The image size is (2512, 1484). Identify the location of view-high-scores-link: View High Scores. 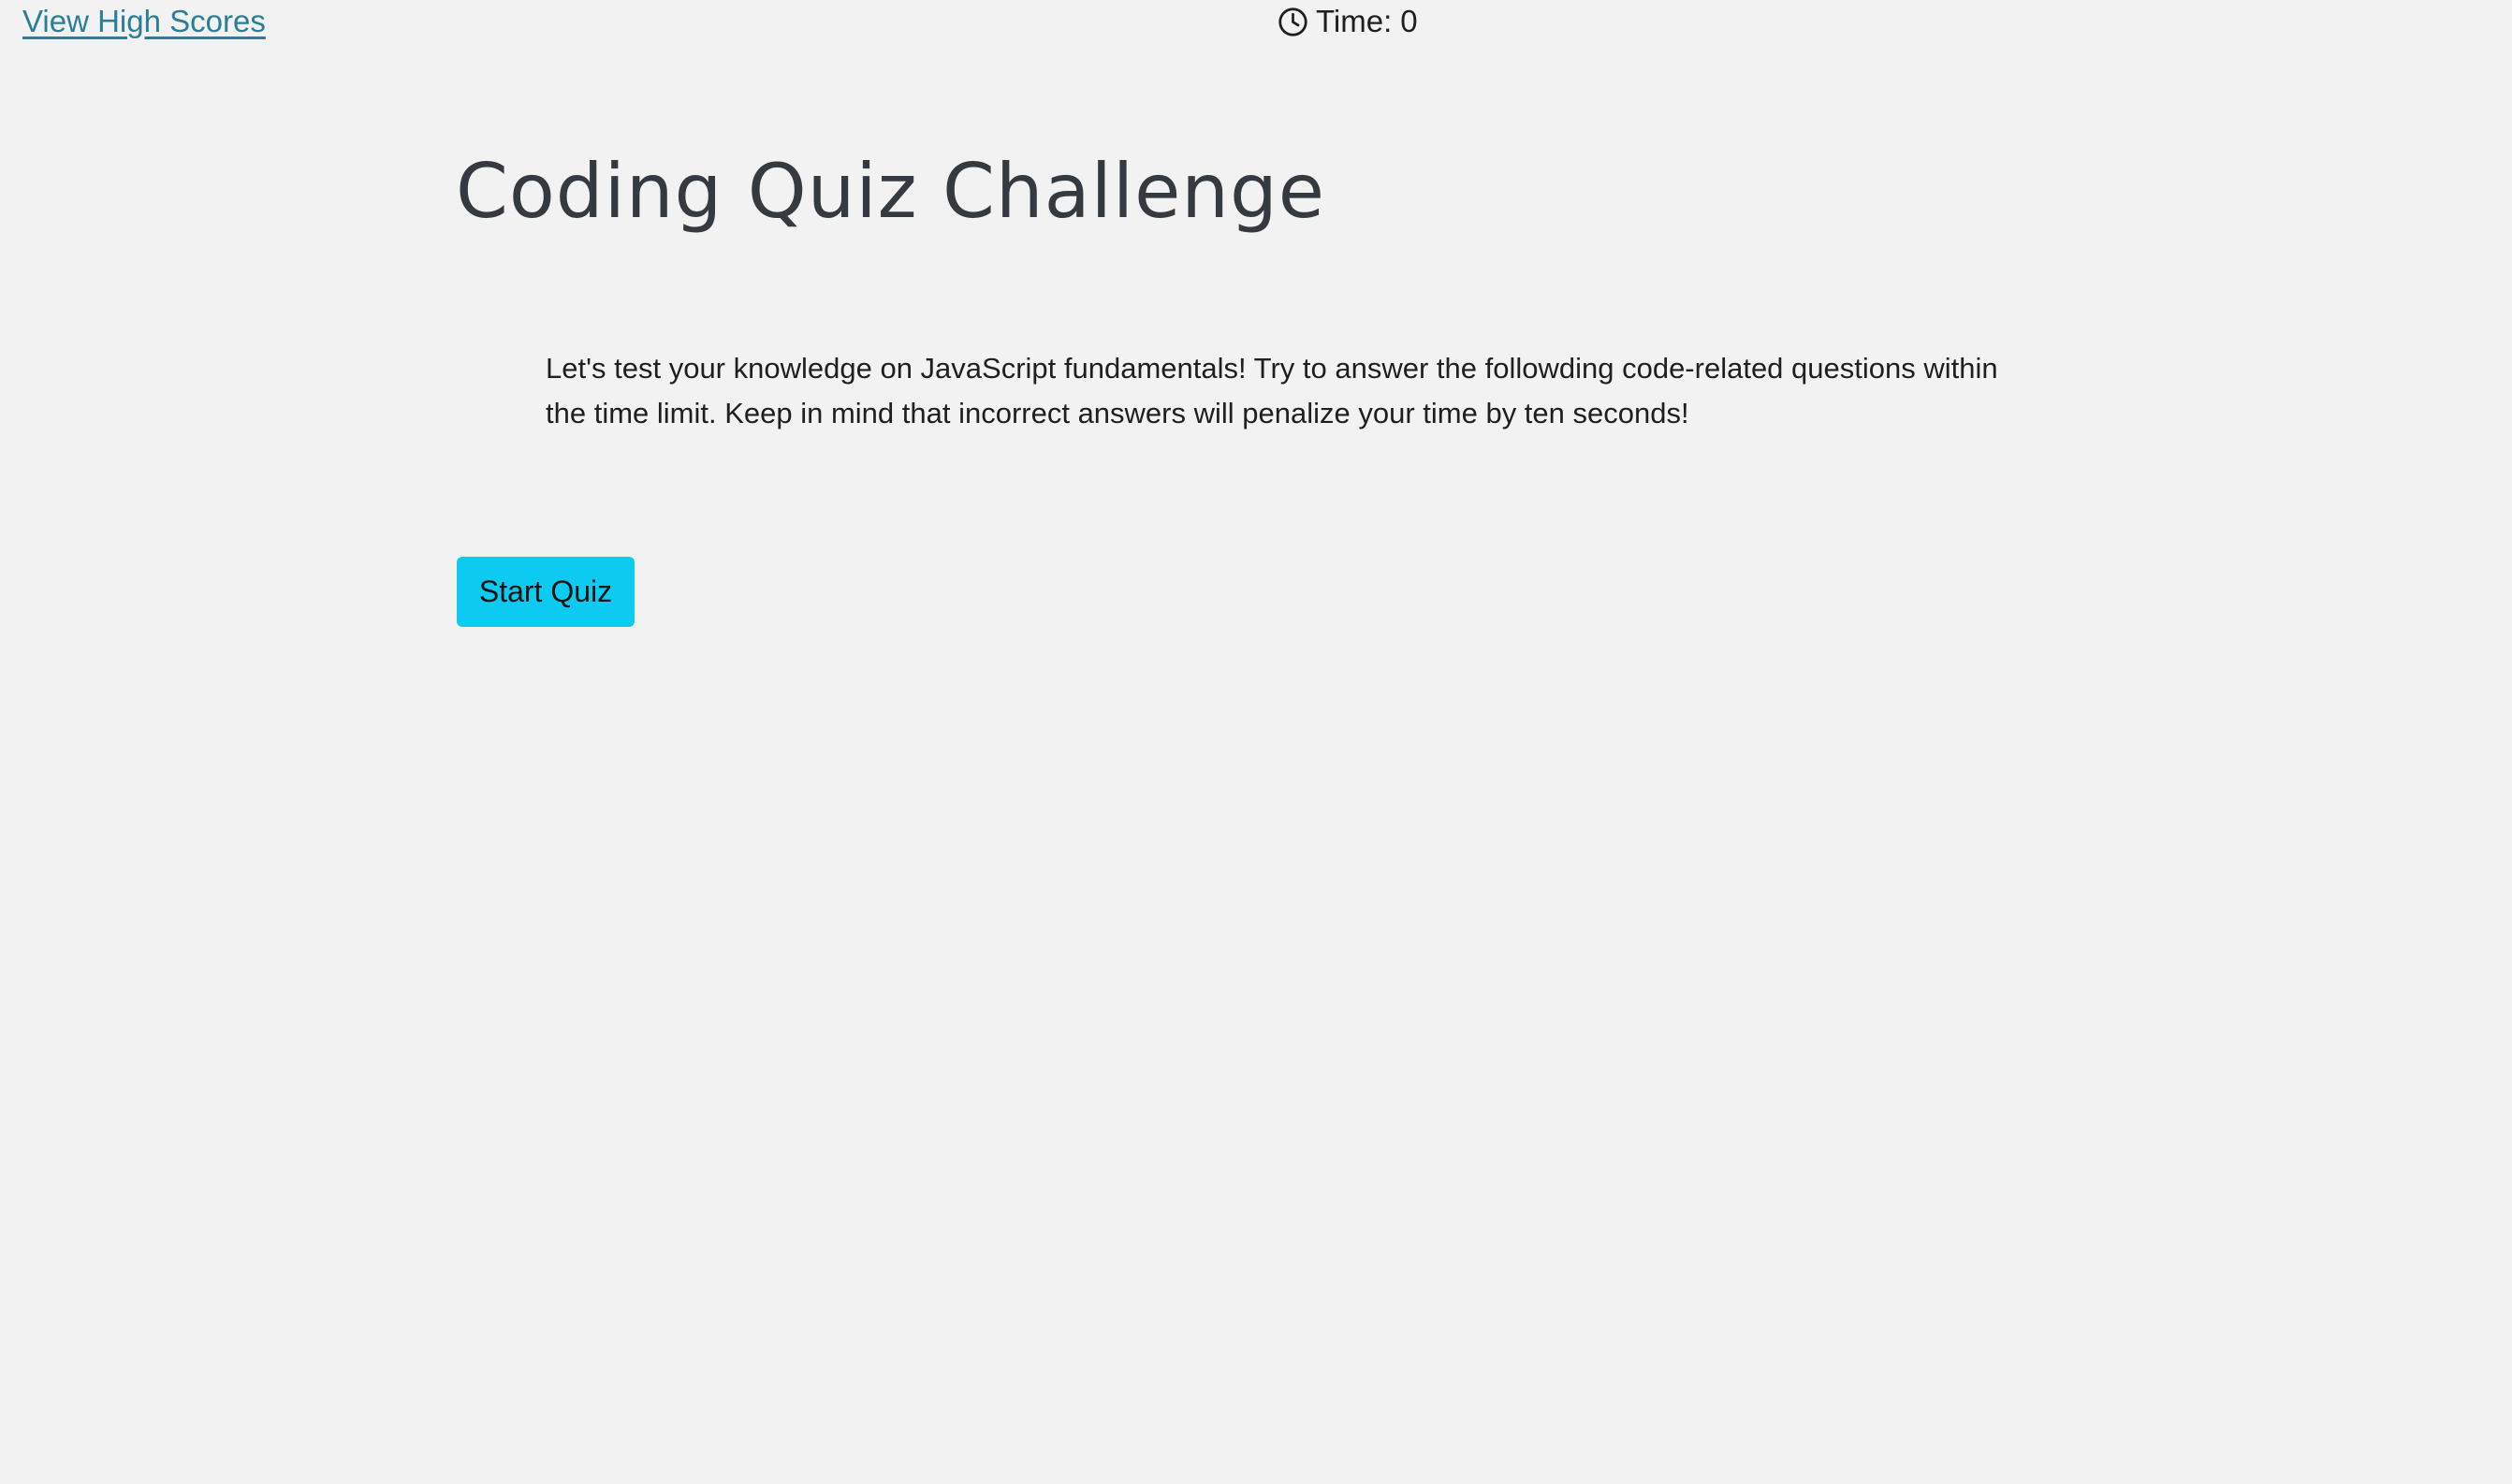
(144, 21).